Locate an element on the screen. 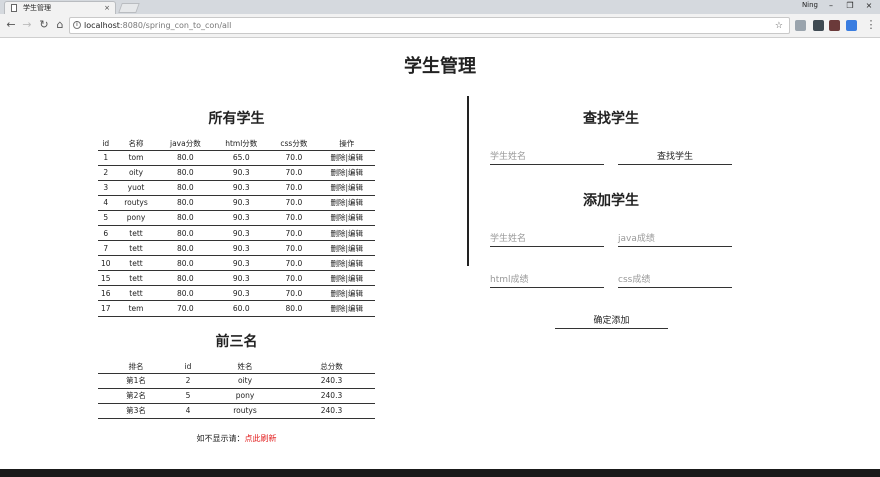 This screenshot has height=477, width=880. add-name-input: 学生姓名 is located at coordinates (547, 239).